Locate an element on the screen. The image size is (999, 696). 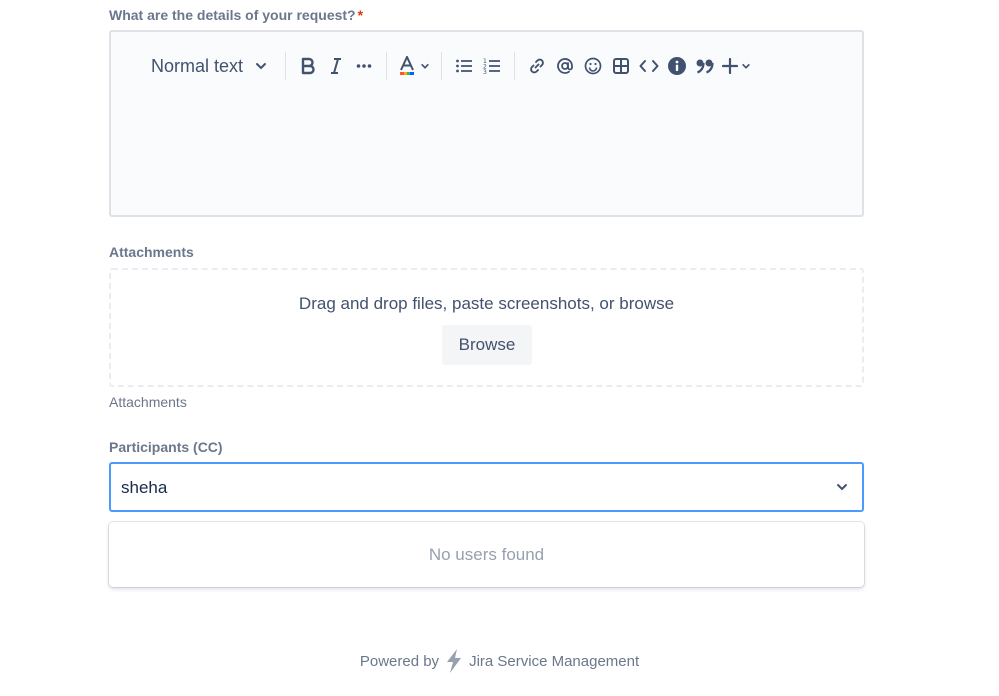
info-icon is located at coordinates (677, 66).